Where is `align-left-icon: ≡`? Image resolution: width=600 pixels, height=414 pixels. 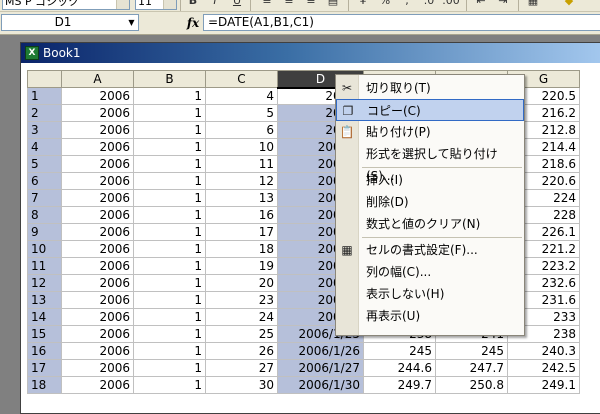 align-left-icon: ≡ is located at coordinates (267, 4).